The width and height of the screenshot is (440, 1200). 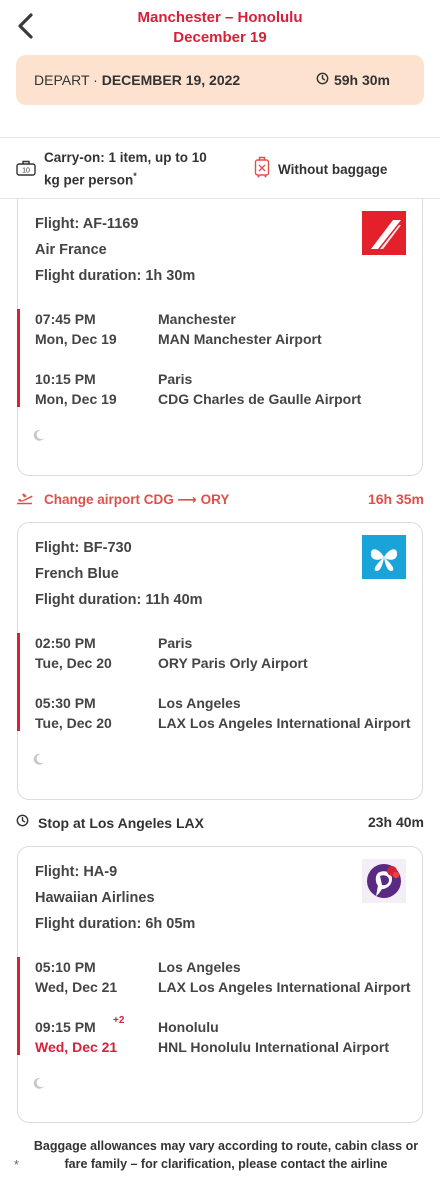 I want to click on airport: MAN Manchester Airport, so click(x=240, y=339).